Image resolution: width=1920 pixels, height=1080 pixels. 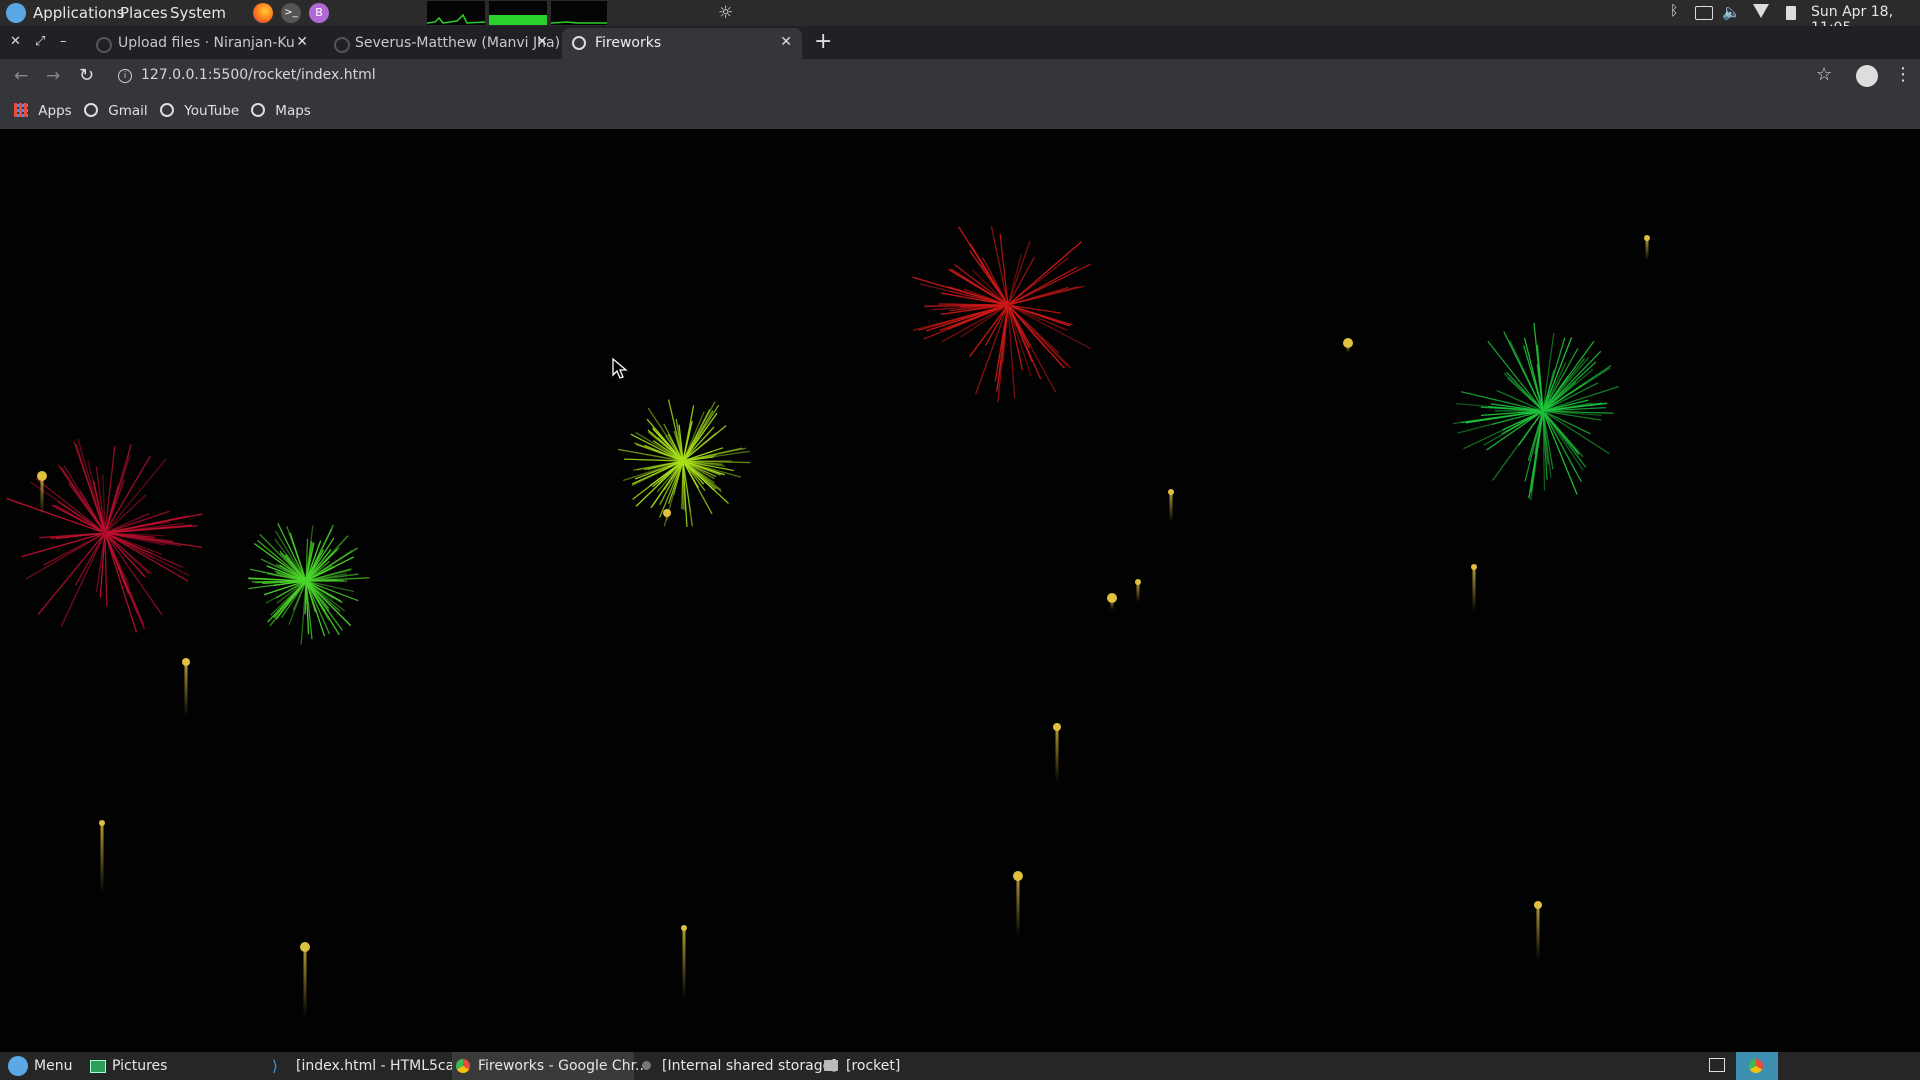 I want to click on text-editor-icon: B, so click(x=319, y=13).